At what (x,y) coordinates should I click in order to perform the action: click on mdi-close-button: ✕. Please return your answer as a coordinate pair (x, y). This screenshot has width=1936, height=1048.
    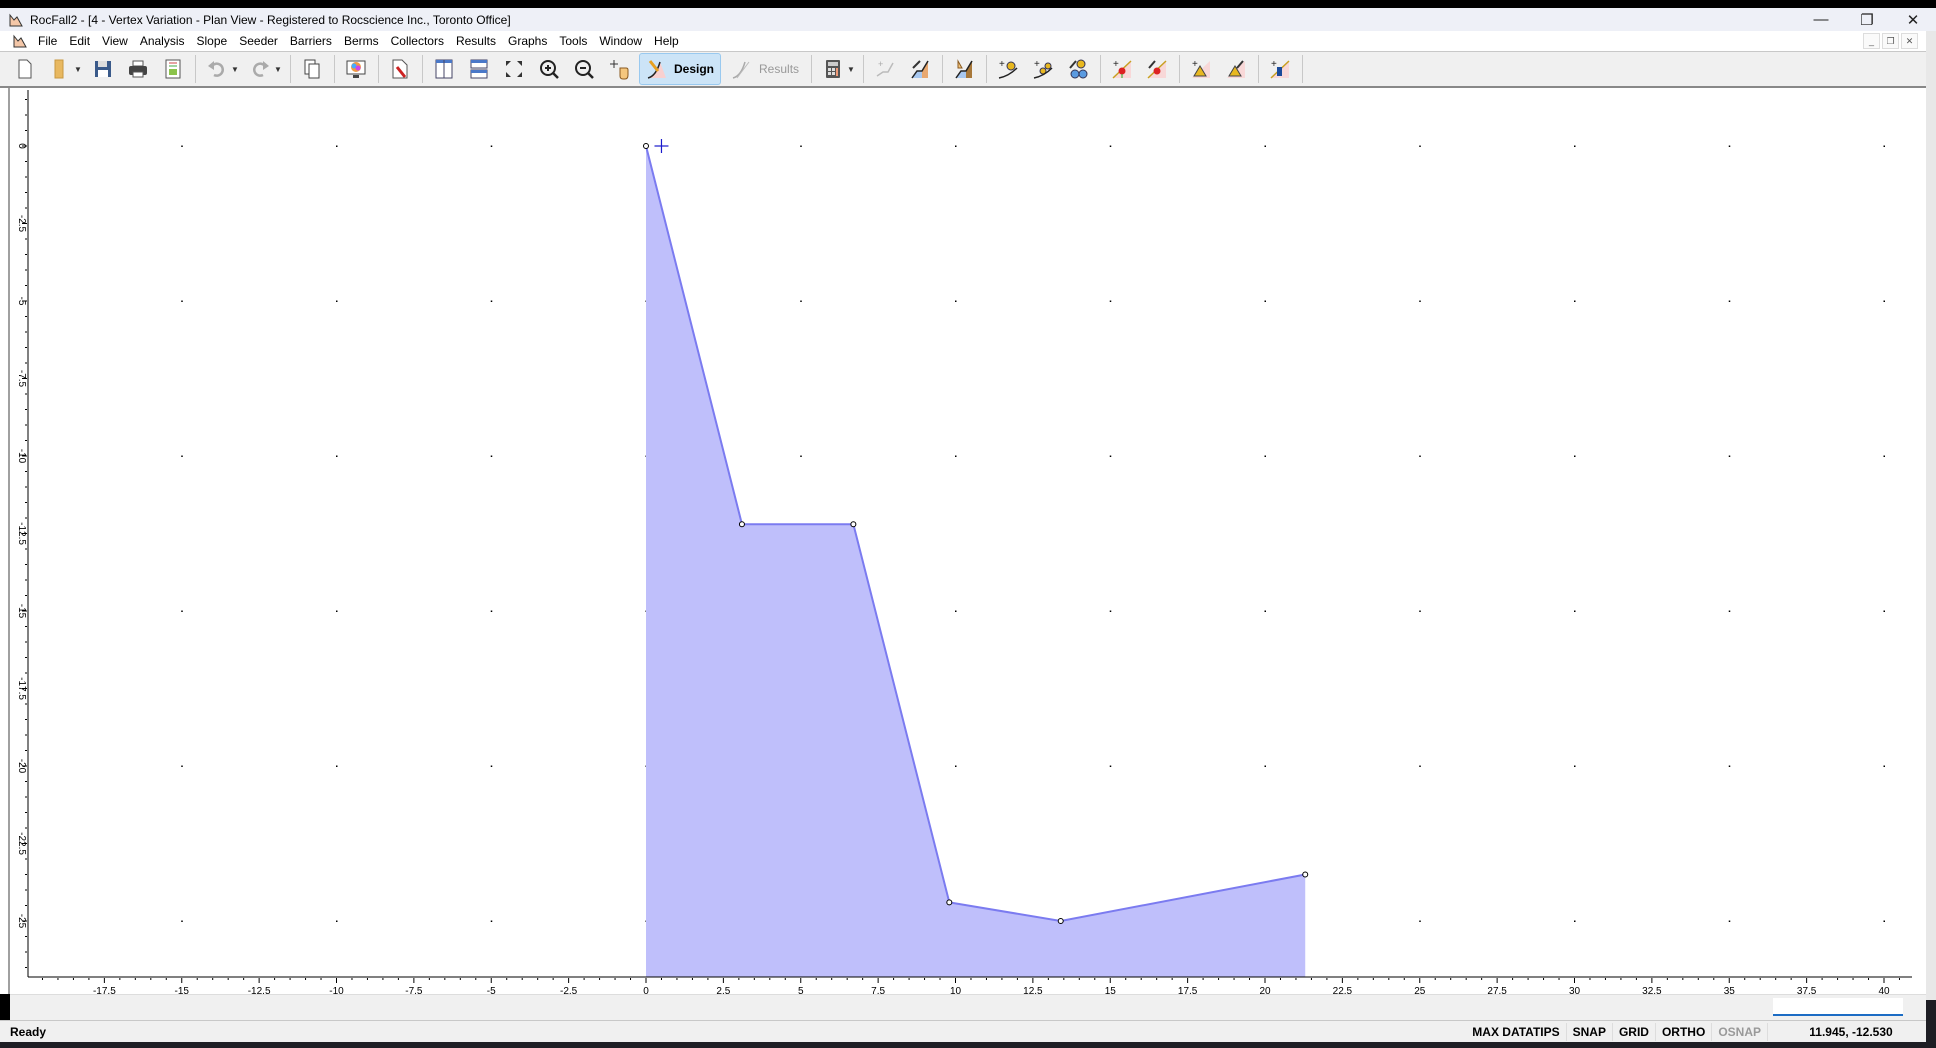
    Looking at the image, I should click on (1909, 41).